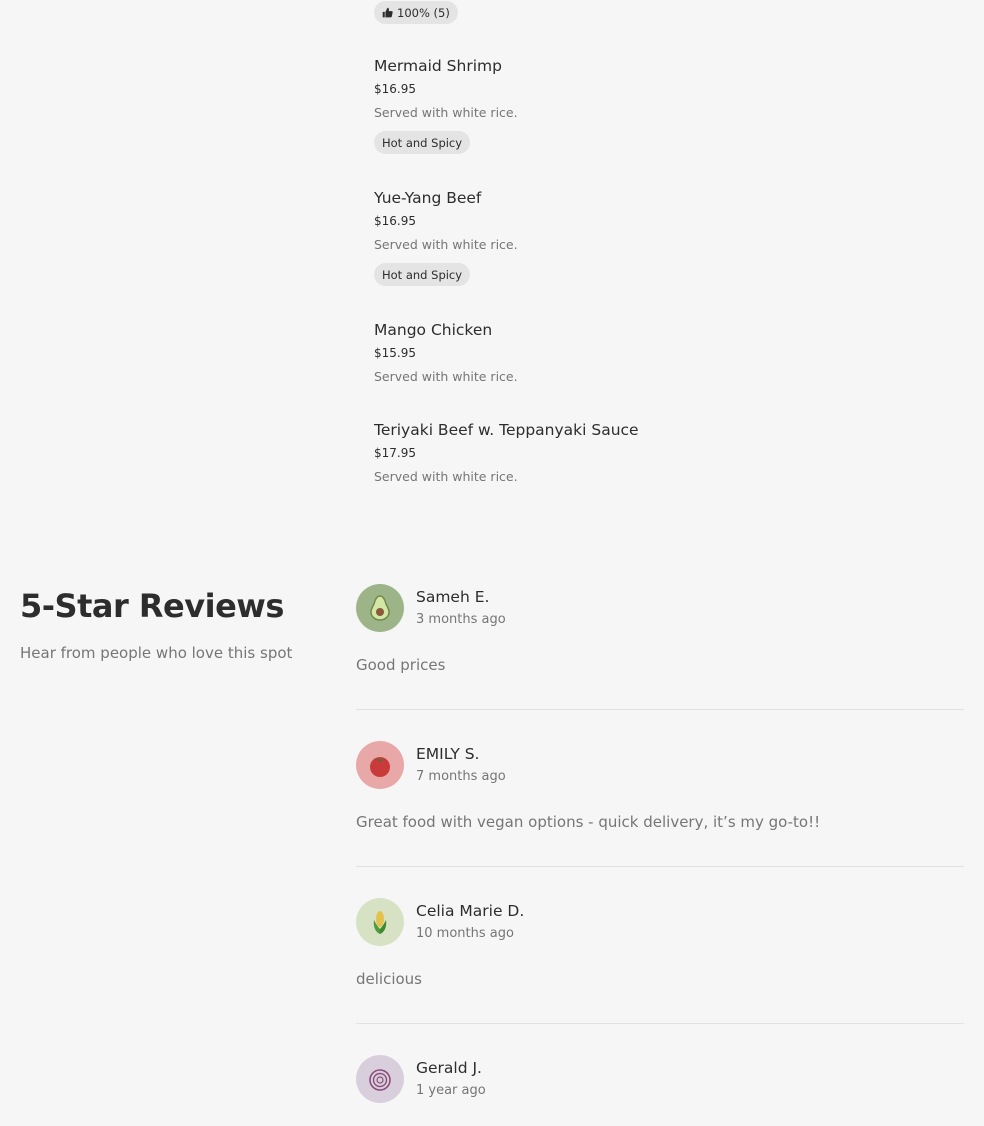 This screenshot has width=984, height=1126. What do you see at coordinates (433, 330) in the screenshot?
I see `menu-item-name: Mango Chicken` at bounding box center [433, 330].